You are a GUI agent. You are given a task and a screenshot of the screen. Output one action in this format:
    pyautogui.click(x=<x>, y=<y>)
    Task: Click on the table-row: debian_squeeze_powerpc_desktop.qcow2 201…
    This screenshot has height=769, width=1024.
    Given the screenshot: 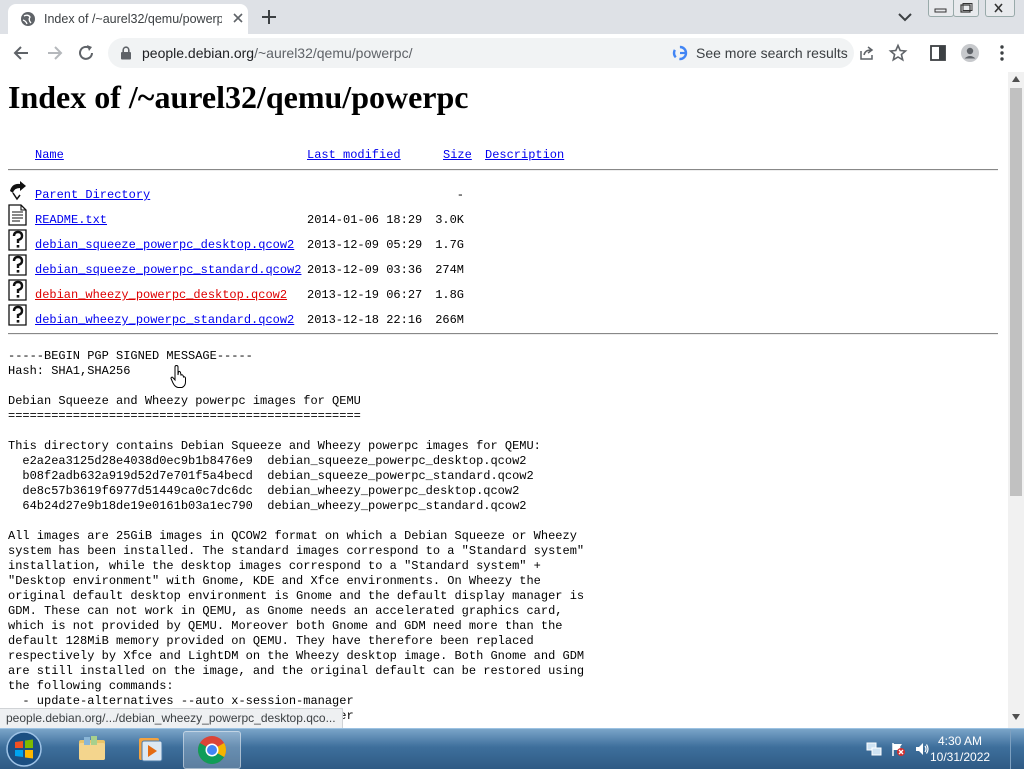 What is the action you would take?
    pyautogui.click(x=500, y=244)
    